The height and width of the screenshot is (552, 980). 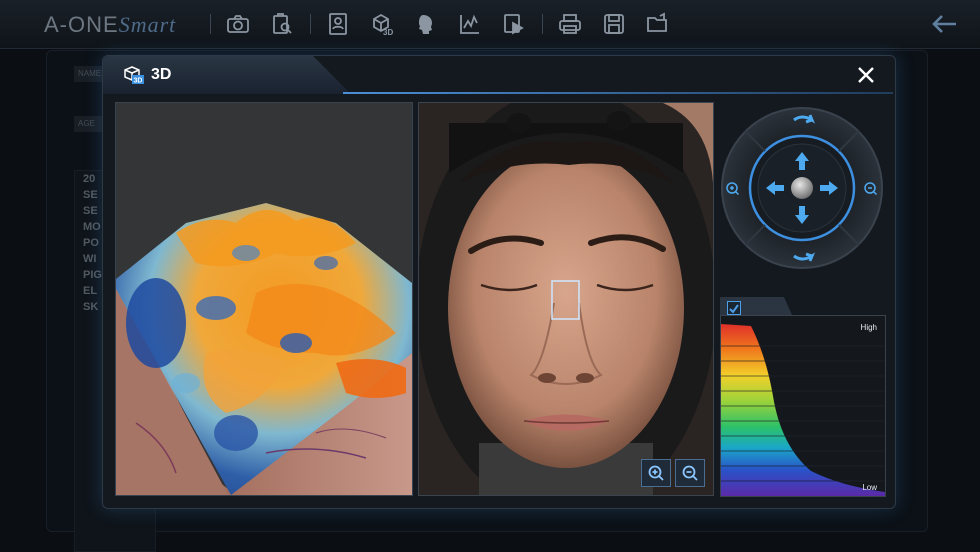 I want to click on depth-color-scale: High Low, so click(x=803, y=406).